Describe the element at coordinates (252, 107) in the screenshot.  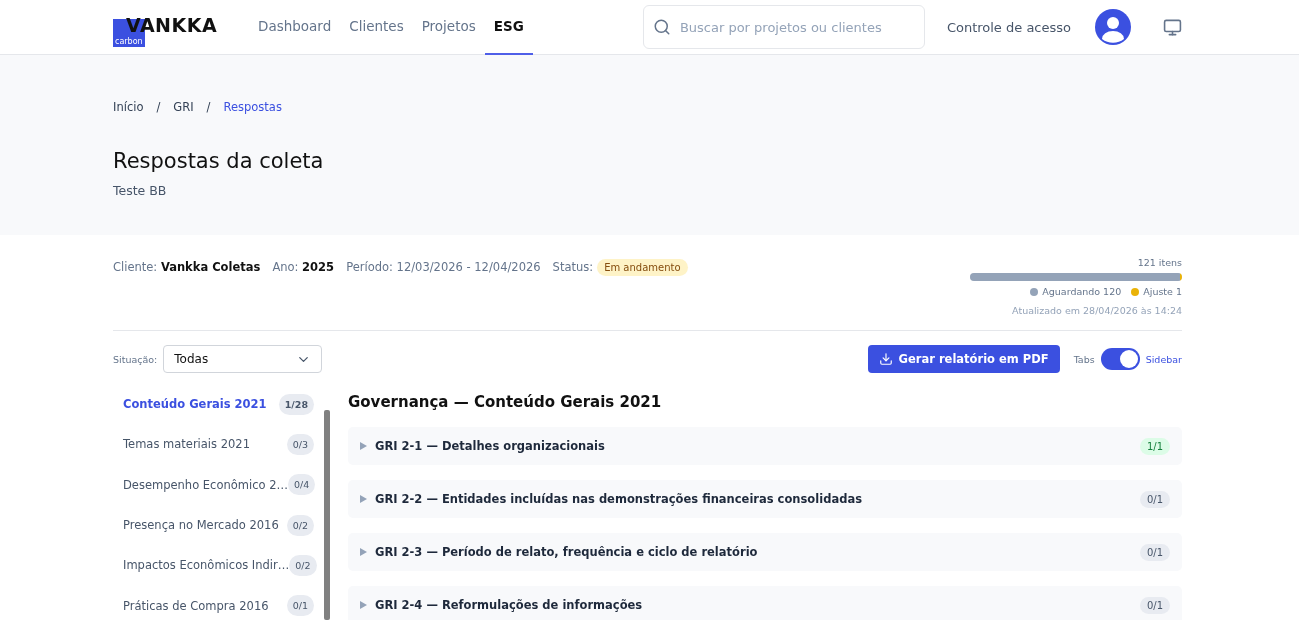
I see `breadcrumb-link: Respostas` at that location.